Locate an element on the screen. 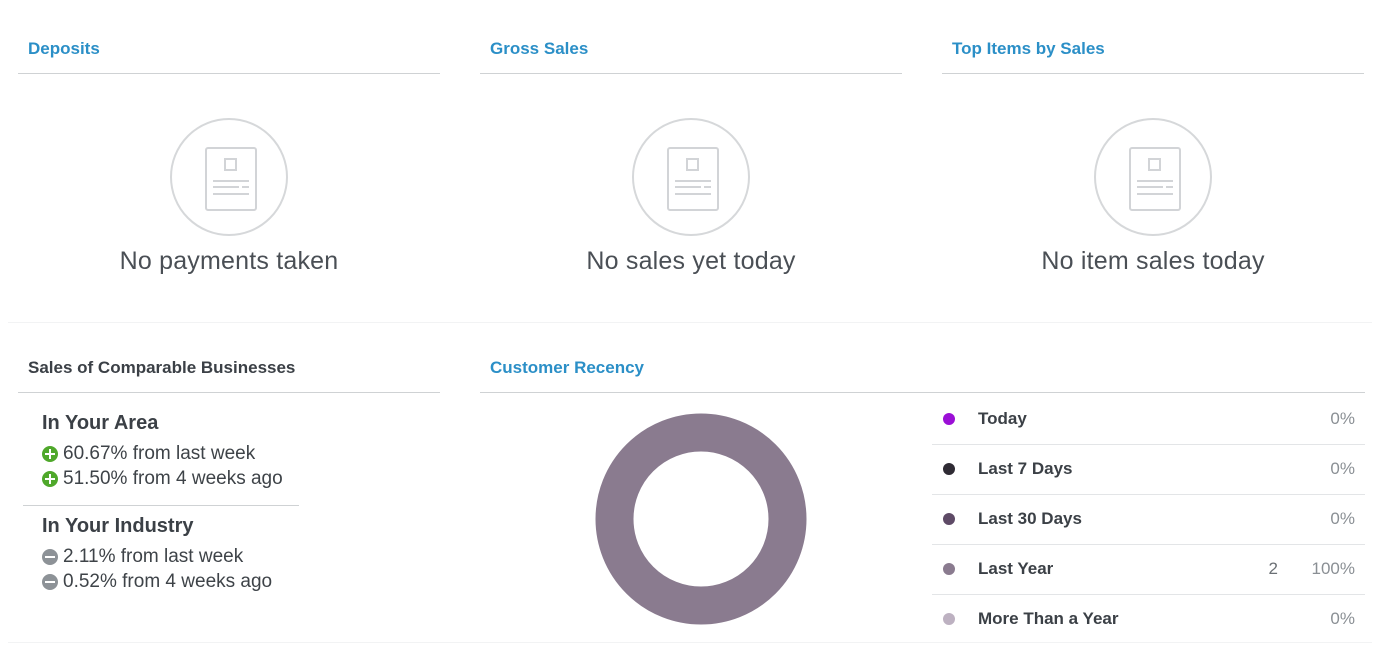 Image resolution: width=1380 pixels, height=667 pixels. area-line-4weeks: 51.50% from 4 weeks ago is located at coordinates (162, 479).